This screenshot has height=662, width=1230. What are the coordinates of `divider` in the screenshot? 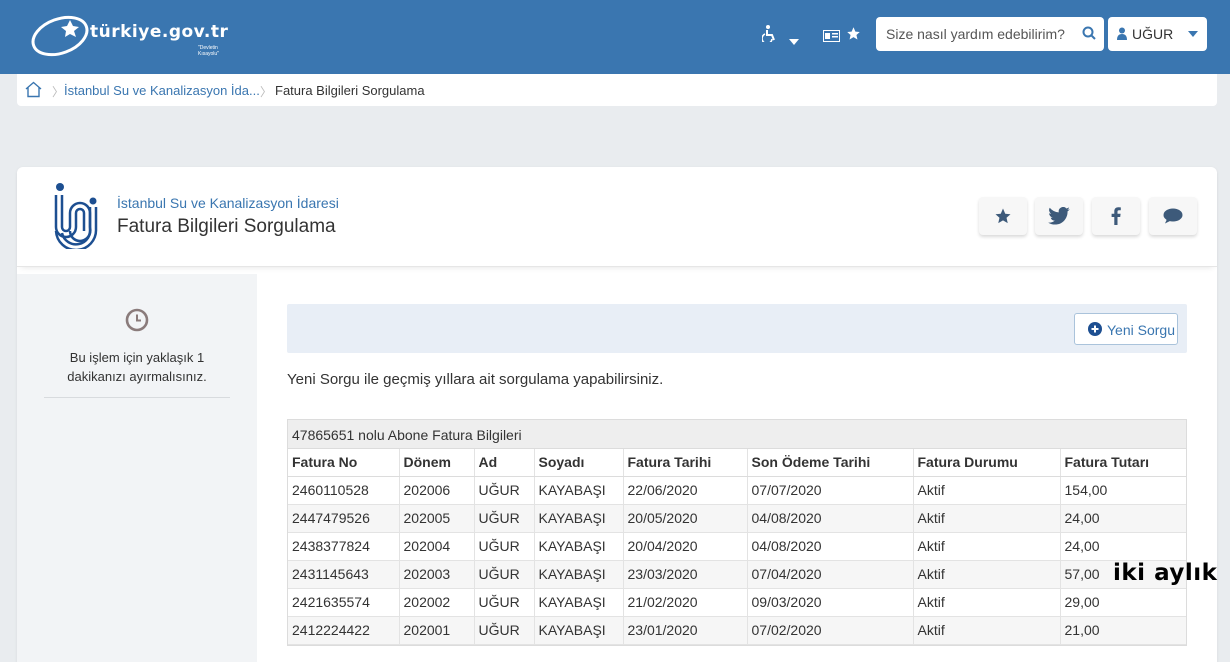 It's located at (137, 397).